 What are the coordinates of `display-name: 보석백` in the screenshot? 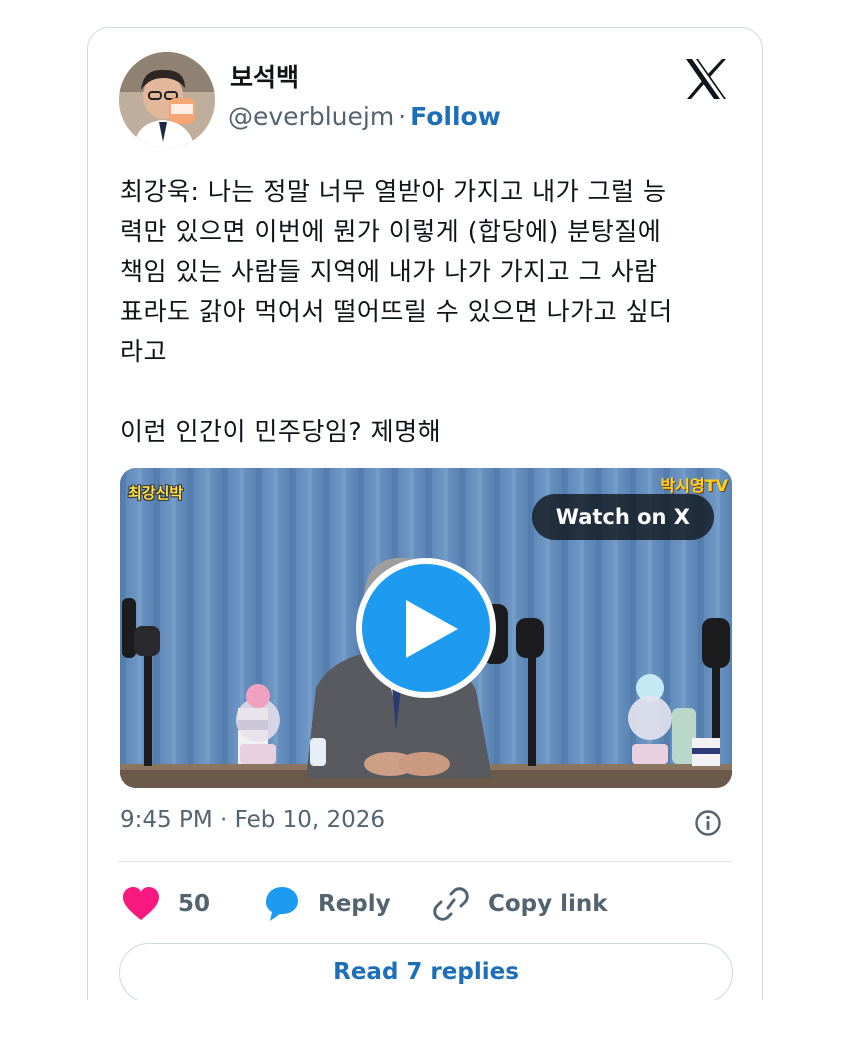 It's located at (264, 76).